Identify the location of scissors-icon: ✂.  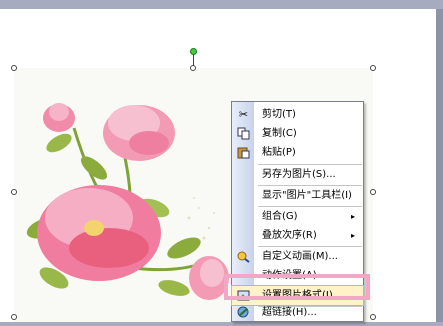
(243, 114).